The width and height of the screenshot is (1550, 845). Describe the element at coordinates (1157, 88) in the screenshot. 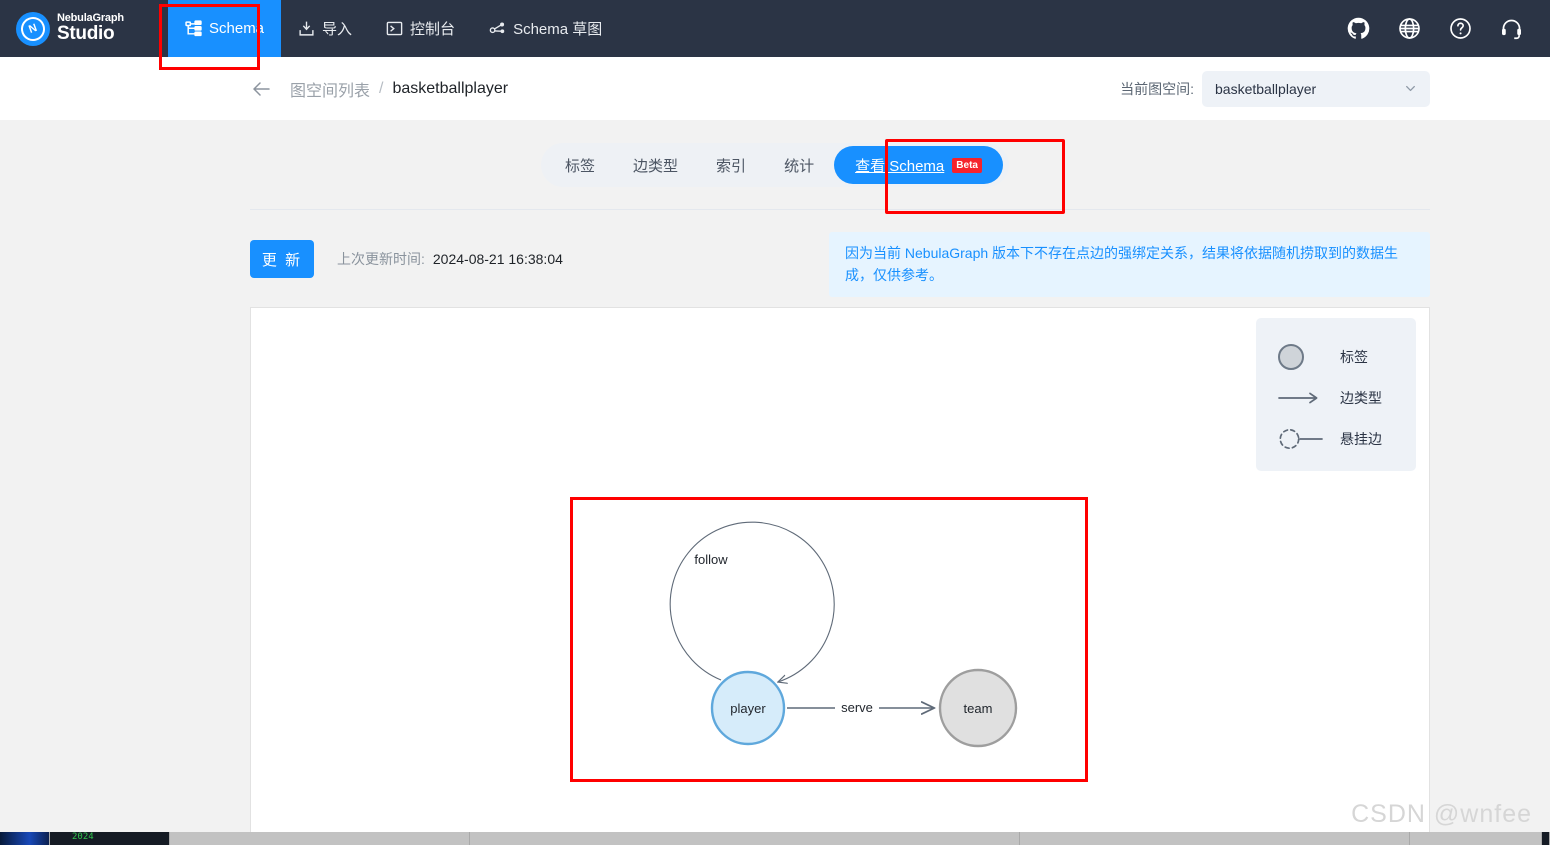

I see `graph-space-label: 当前图空间:` at that location.